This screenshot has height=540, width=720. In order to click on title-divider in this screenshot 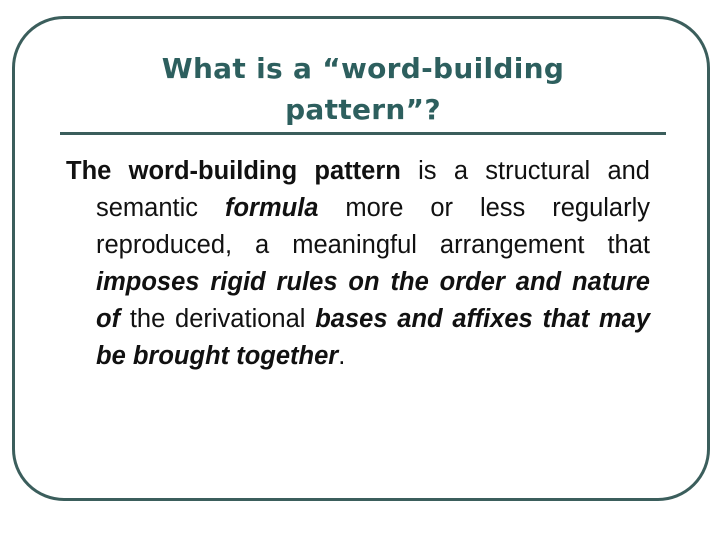, I will do `click(363, 133)`.